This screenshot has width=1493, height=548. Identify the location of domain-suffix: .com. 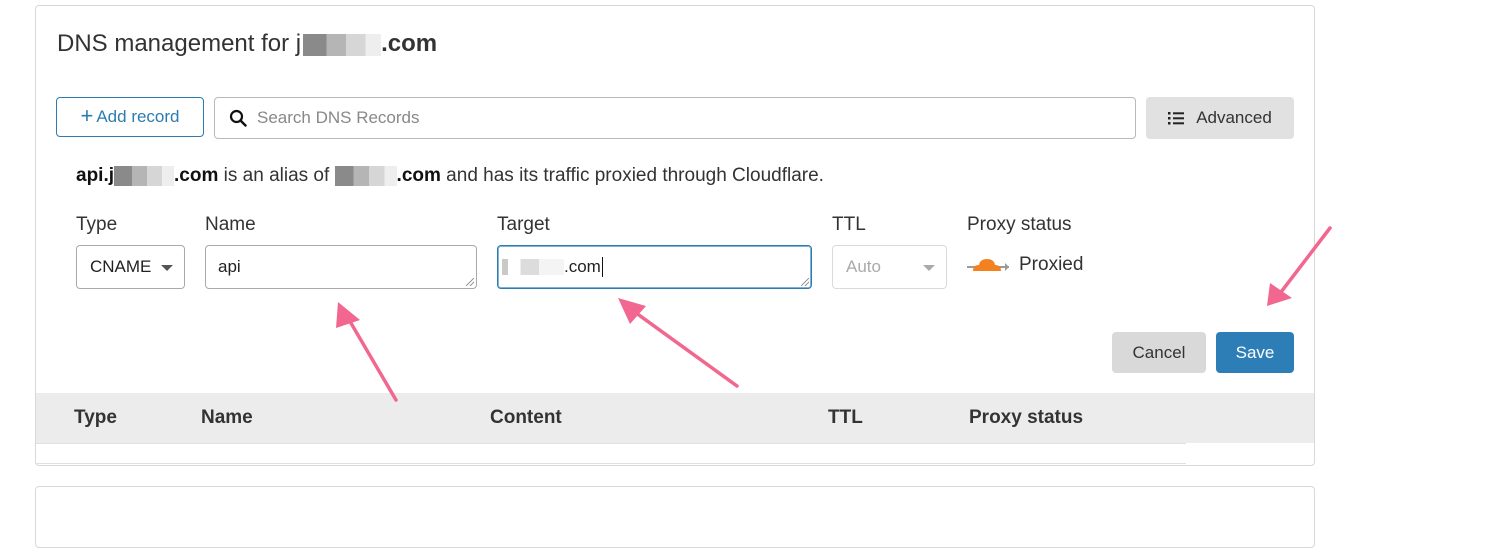
(409, 43).